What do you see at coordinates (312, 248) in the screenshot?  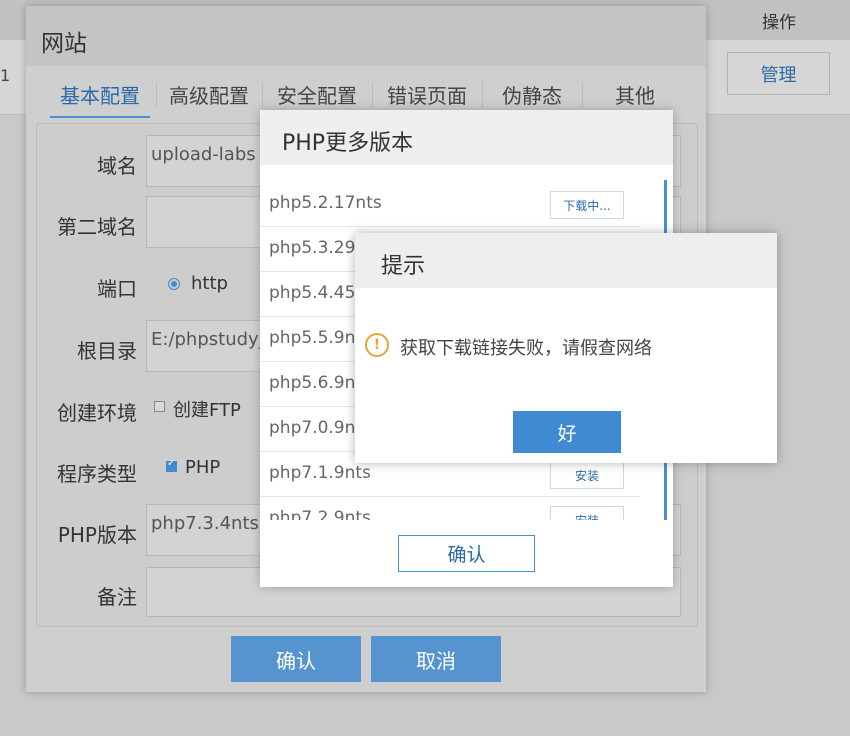 I see `php-version-name: php5.3.29` at bounding box center [312, 248].